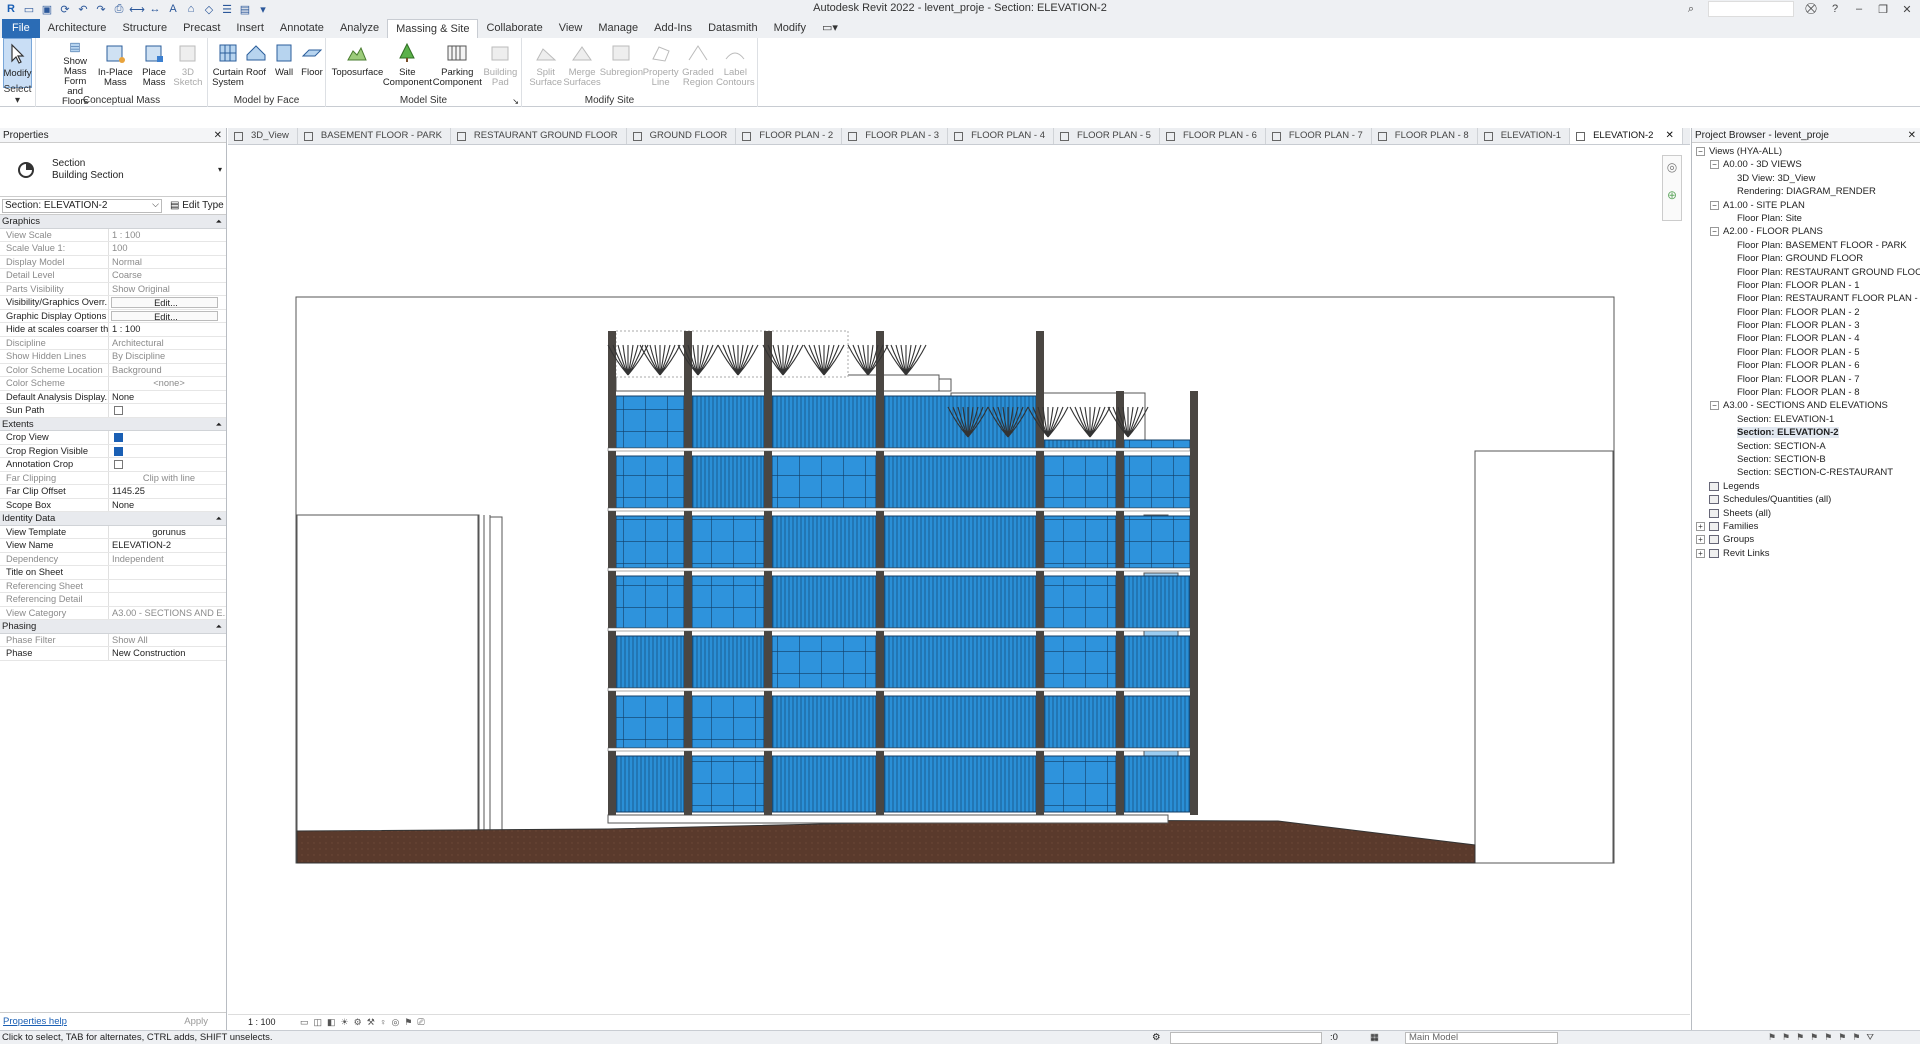 This screenshot has width=1920, height=1044. I want to click on thin-lines-icon: ☰, so click(227, 9).